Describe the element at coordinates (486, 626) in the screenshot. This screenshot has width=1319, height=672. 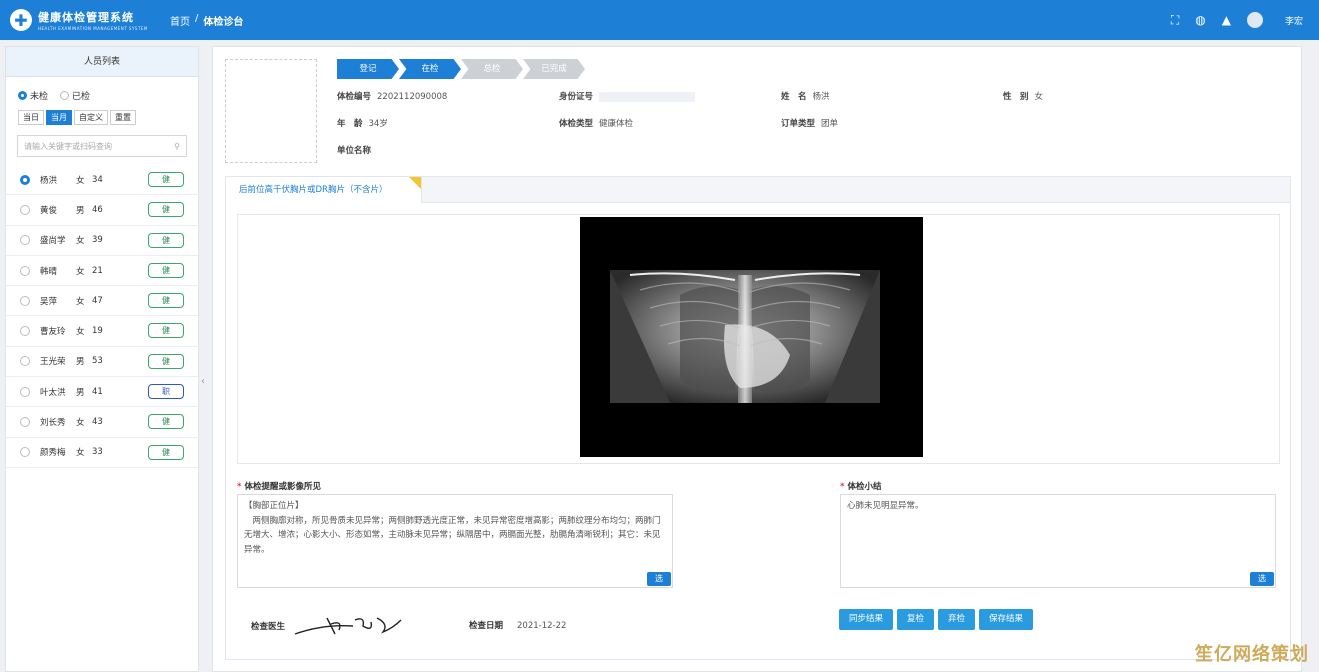
I see `date-label: 检查日期` at that location.